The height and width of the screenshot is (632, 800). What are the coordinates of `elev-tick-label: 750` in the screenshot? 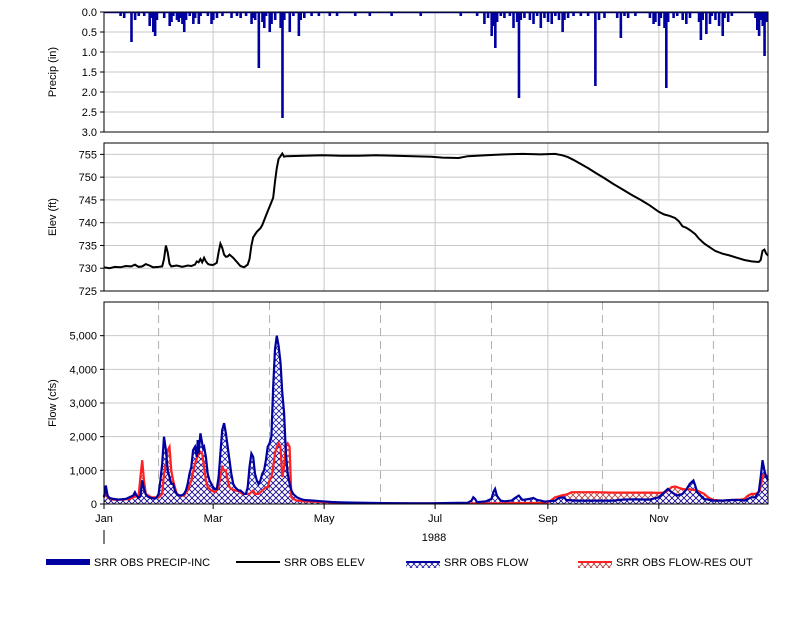 It's located at (88, 178).